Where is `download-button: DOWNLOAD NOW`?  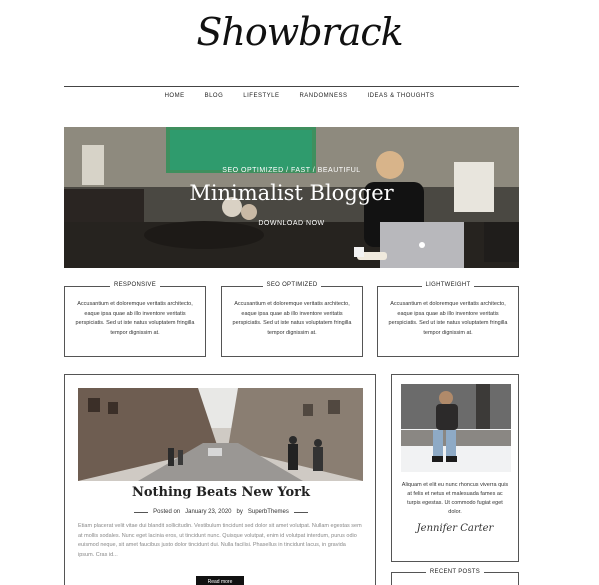
download-button: DOWNLOAD NOW is located at coordinates (291, 223).